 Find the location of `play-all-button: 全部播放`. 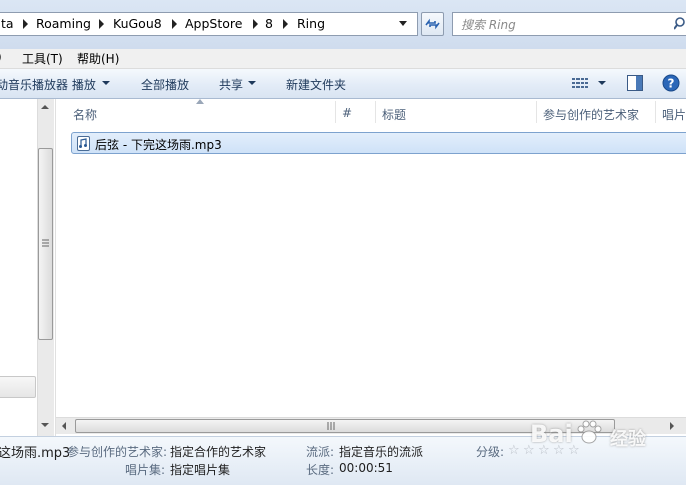

play-all-button: 全部播放 is located at coordinates (165, 84).